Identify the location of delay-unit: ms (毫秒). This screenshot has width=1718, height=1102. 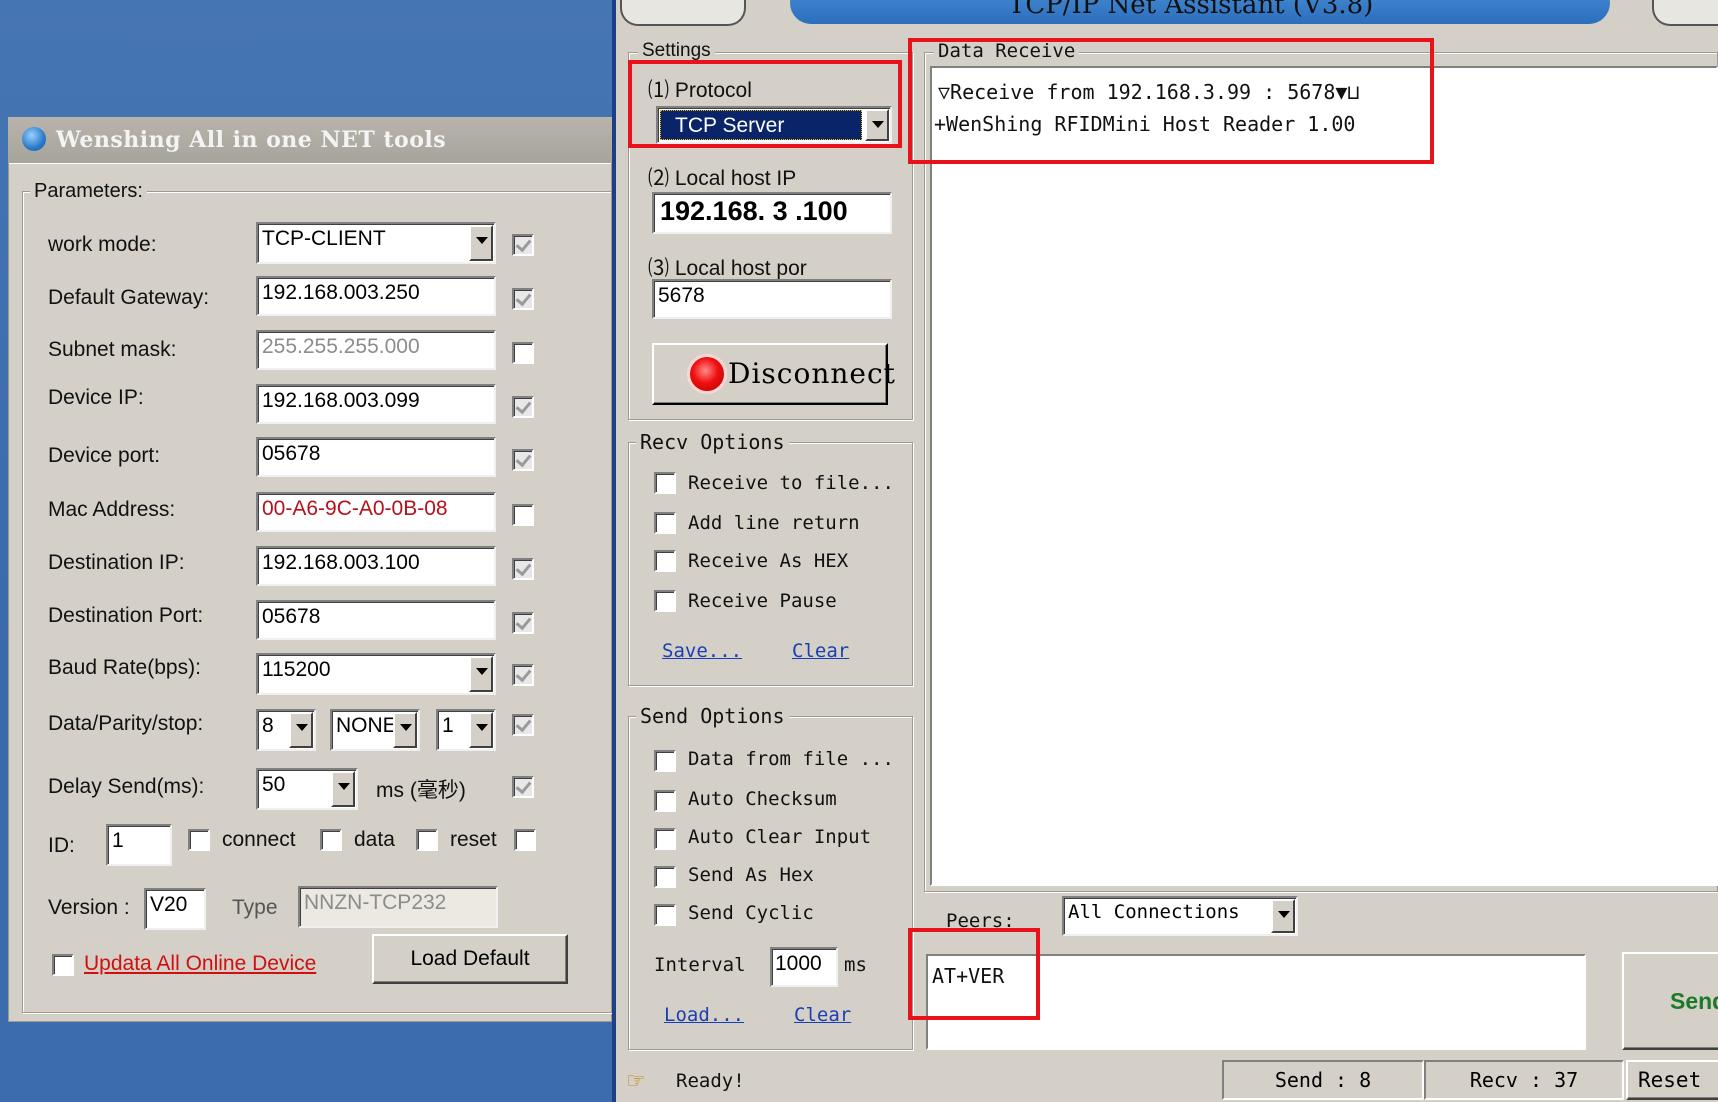
(421, 790).